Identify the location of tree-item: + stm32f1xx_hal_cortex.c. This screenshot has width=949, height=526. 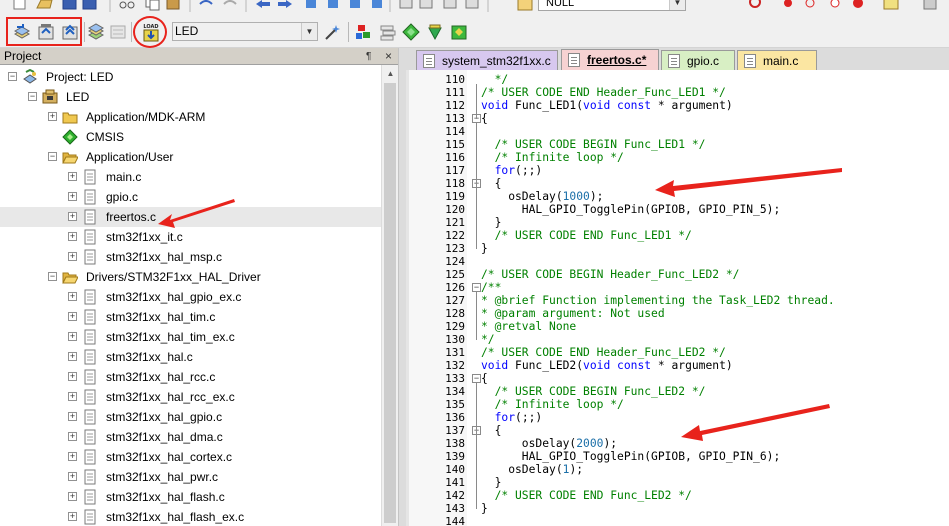
(190, 457).